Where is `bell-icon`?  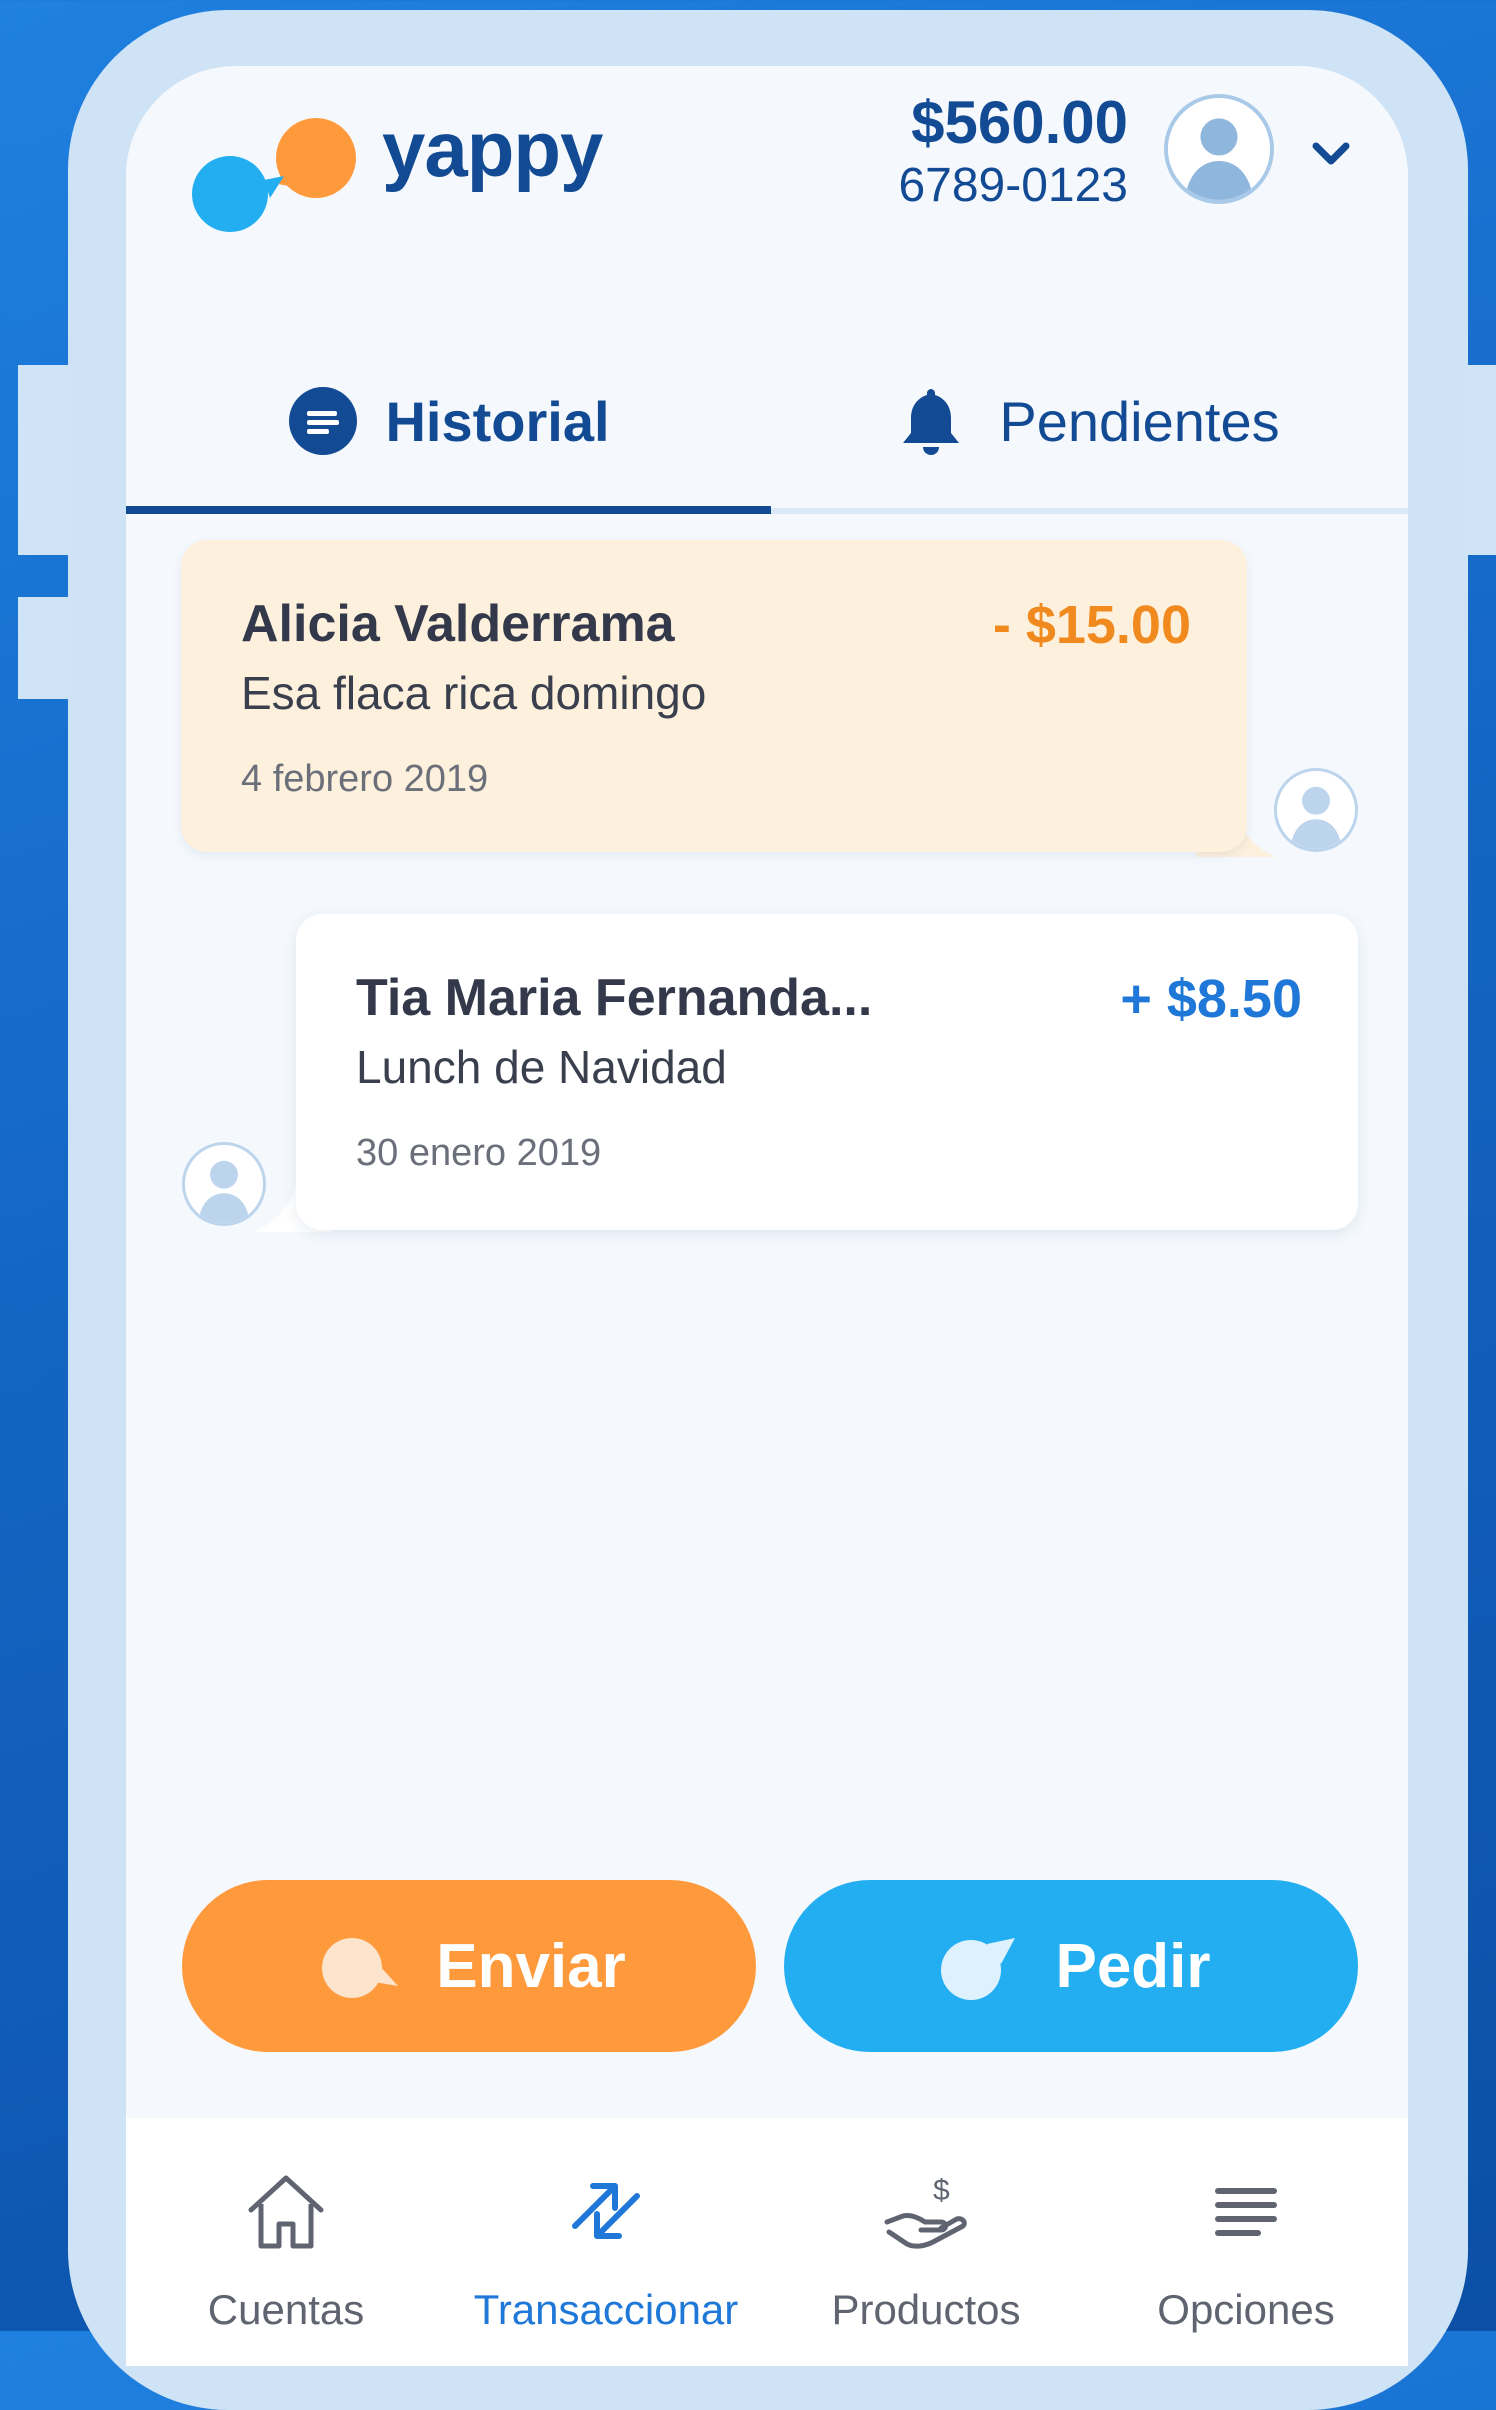 bell-icon is located at coordinates (931, 422).